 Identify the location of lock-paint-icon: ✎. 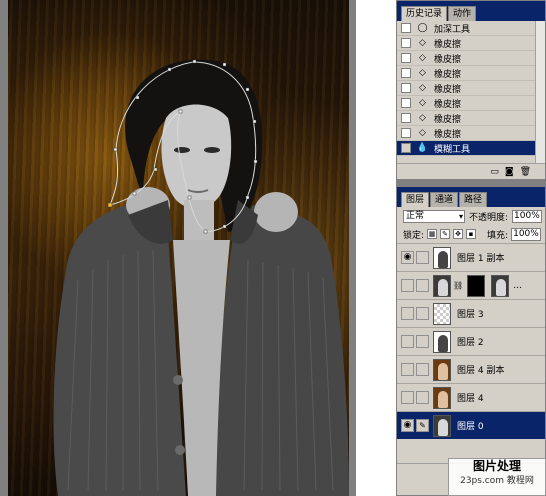
(445, 234).